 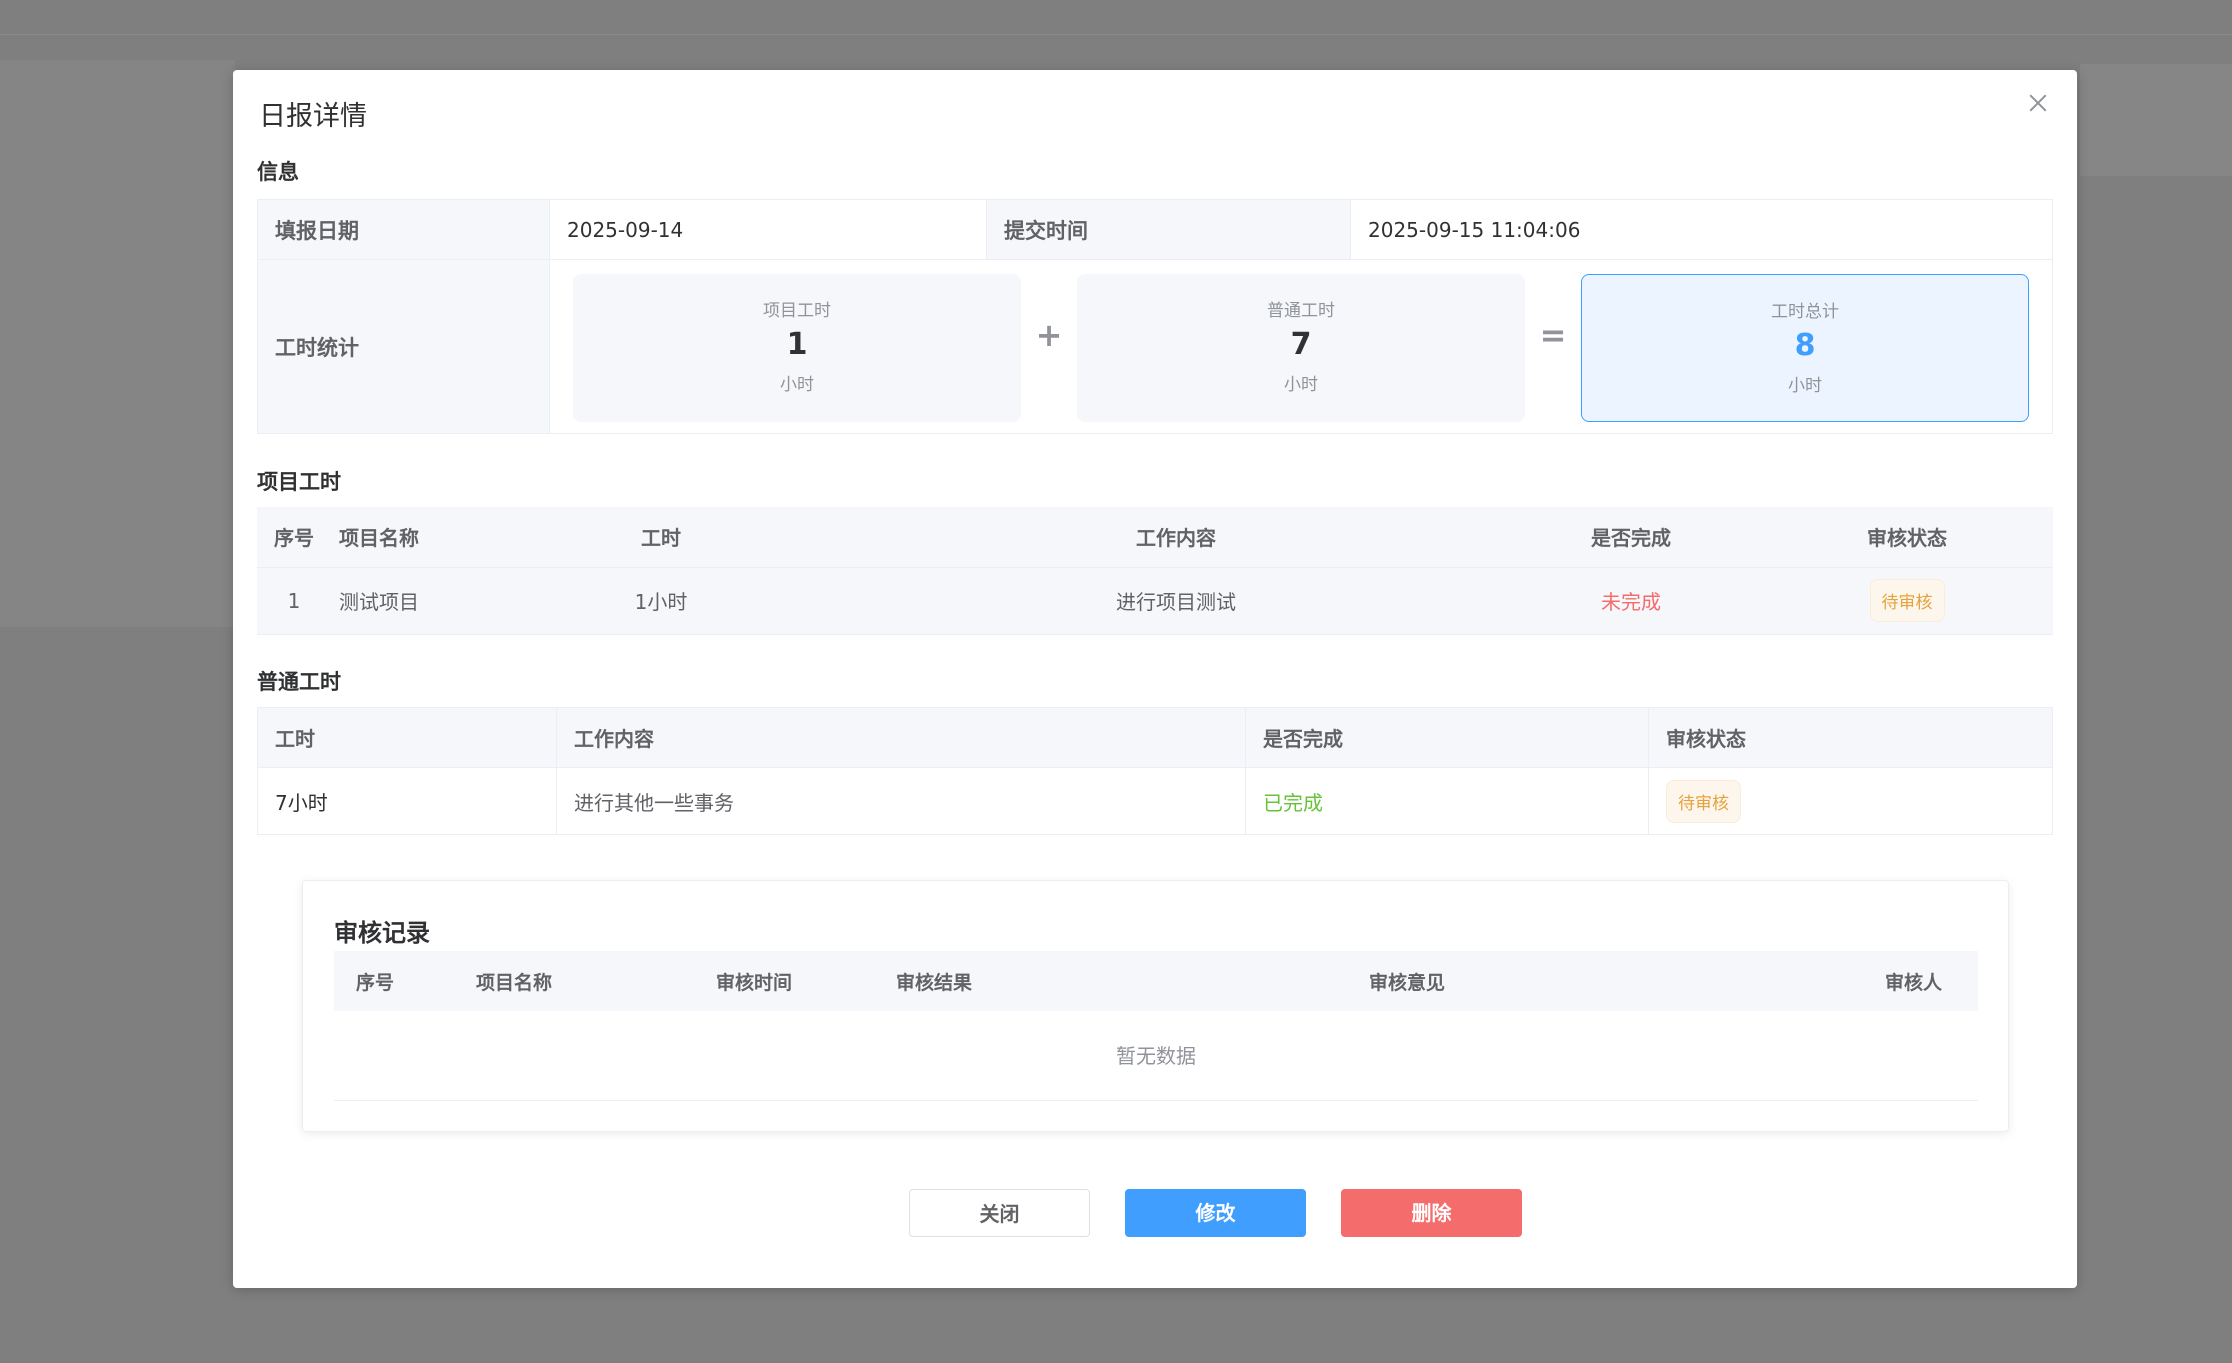 I want to click on table-row: 1 测试项目 1小时 进行项目测试 未完成 待审核, so click(x=1155, y=601).